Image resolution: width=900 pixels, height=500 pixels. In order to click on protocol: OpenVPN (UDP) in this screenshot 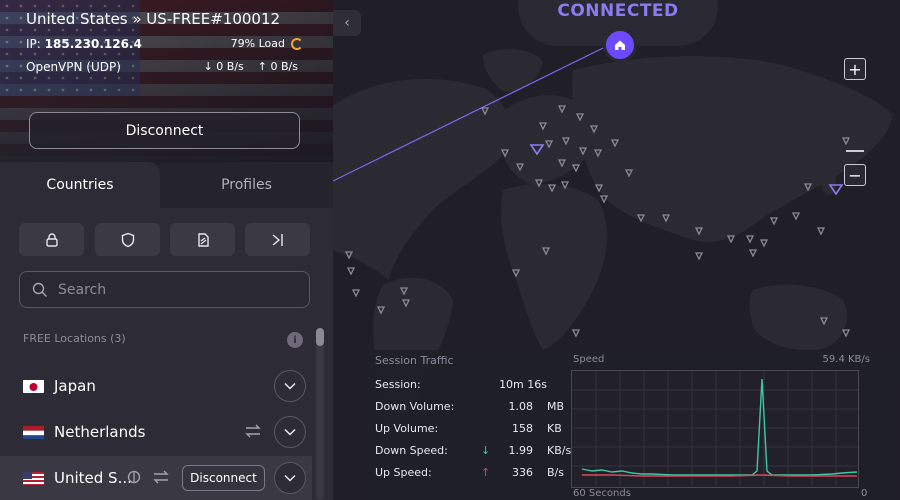, I will do `click(73, 67)`.